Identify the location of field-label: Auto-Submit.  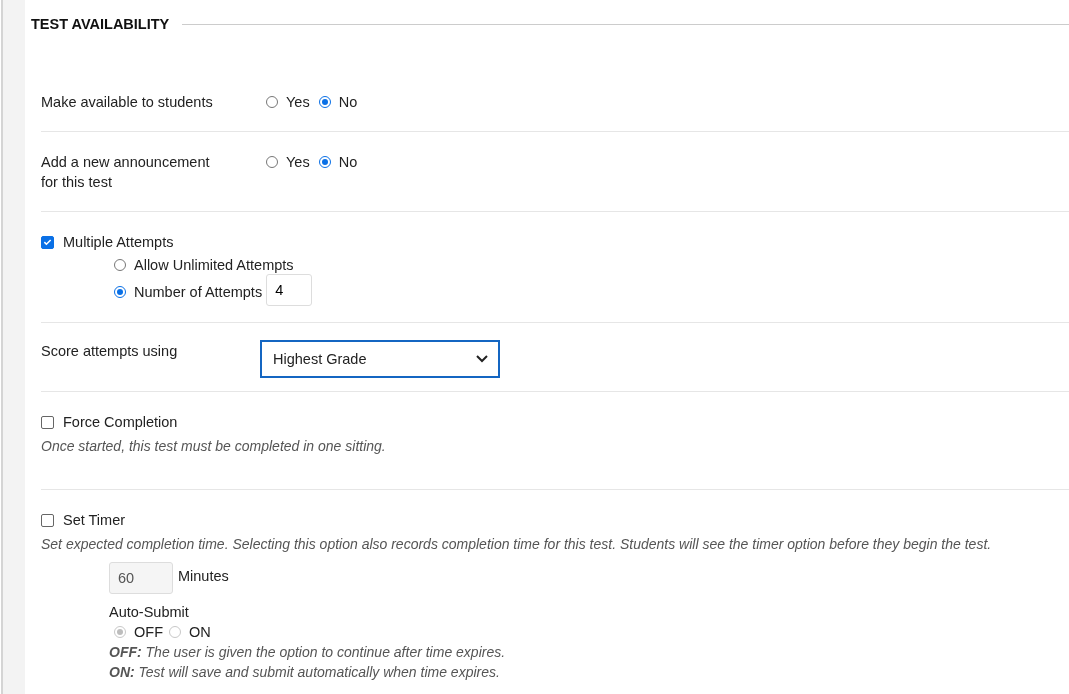
(149, 612).